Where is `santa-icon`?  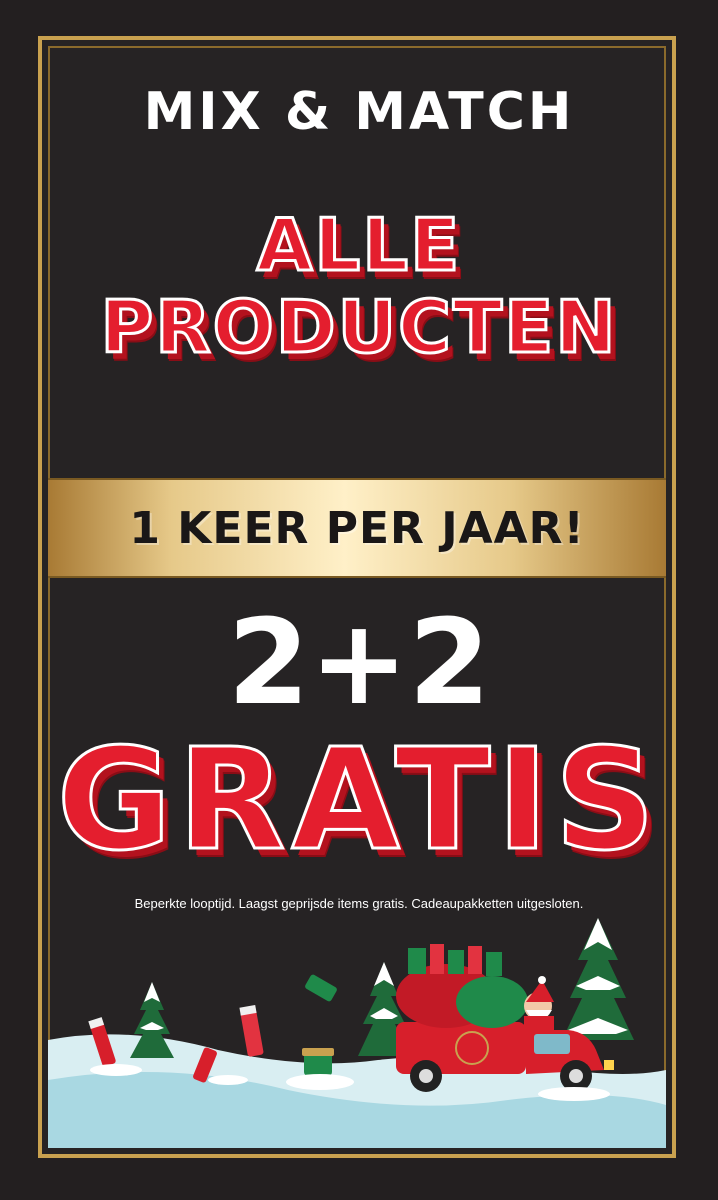
santa-icon is located at coordinates (539, 1003).